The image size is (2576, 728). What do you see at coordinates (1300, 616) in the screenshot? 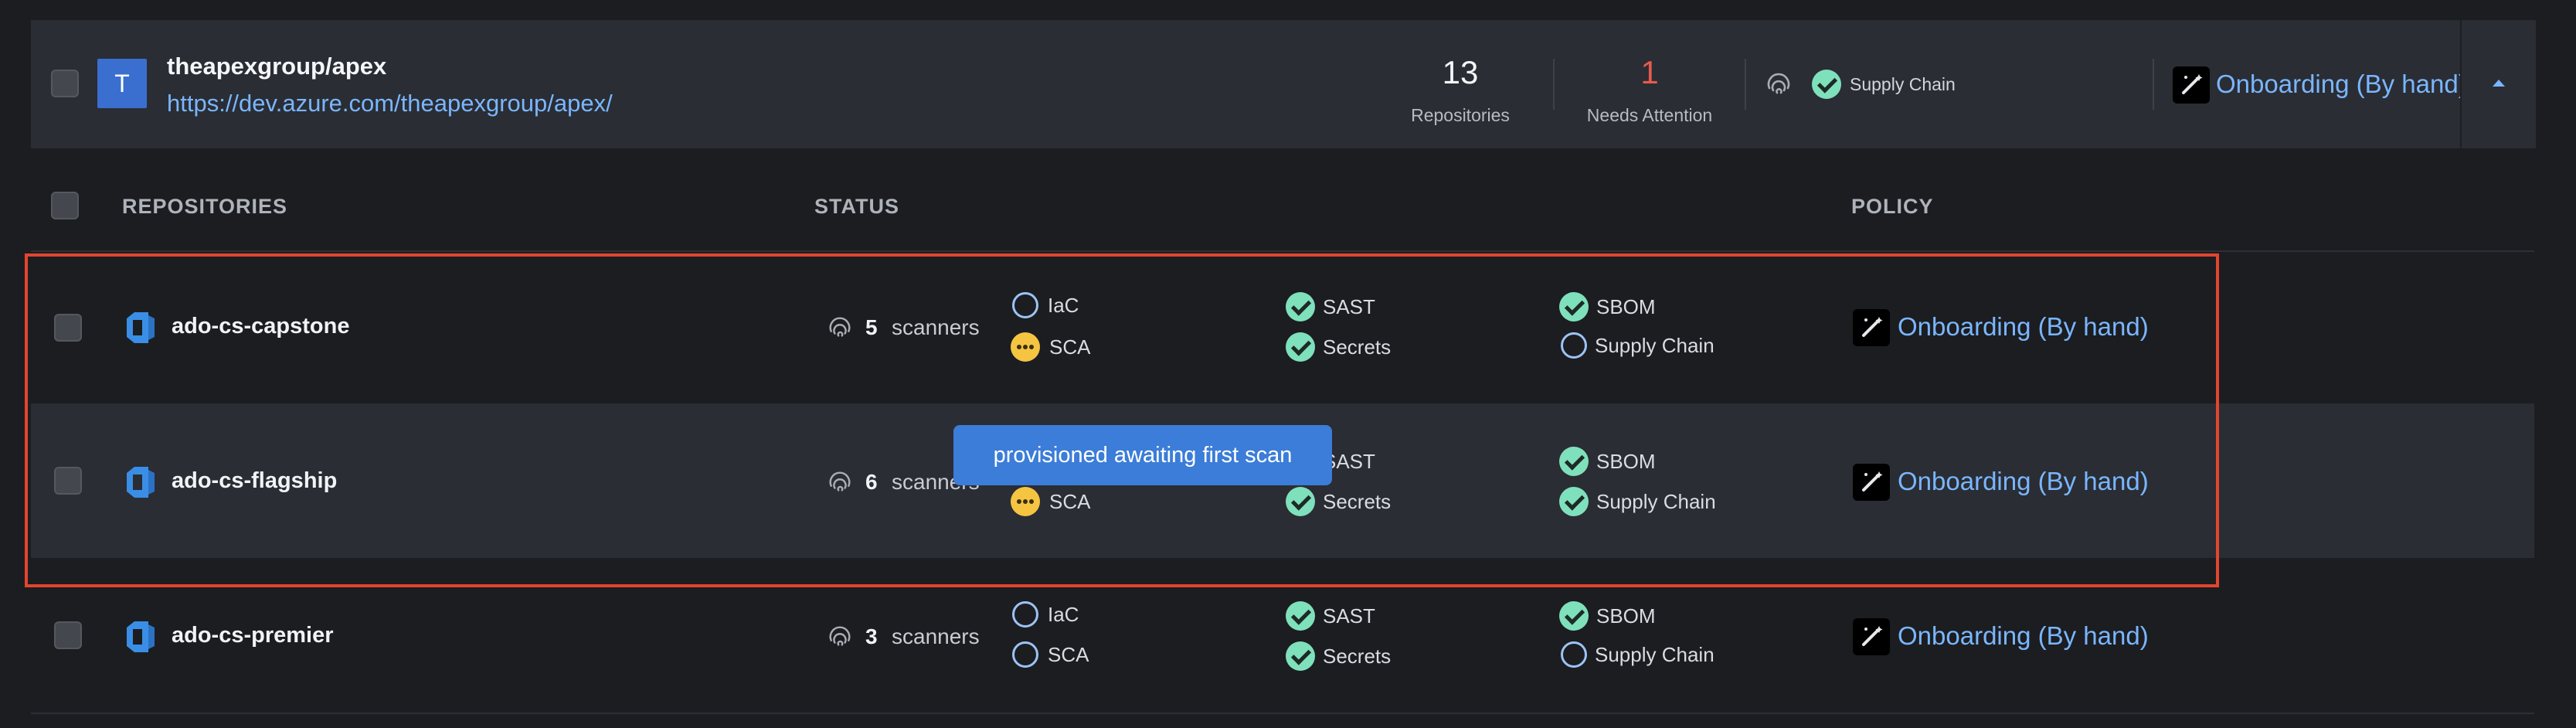
I see `sast-check-icon` at bounding box center [1300, 616].